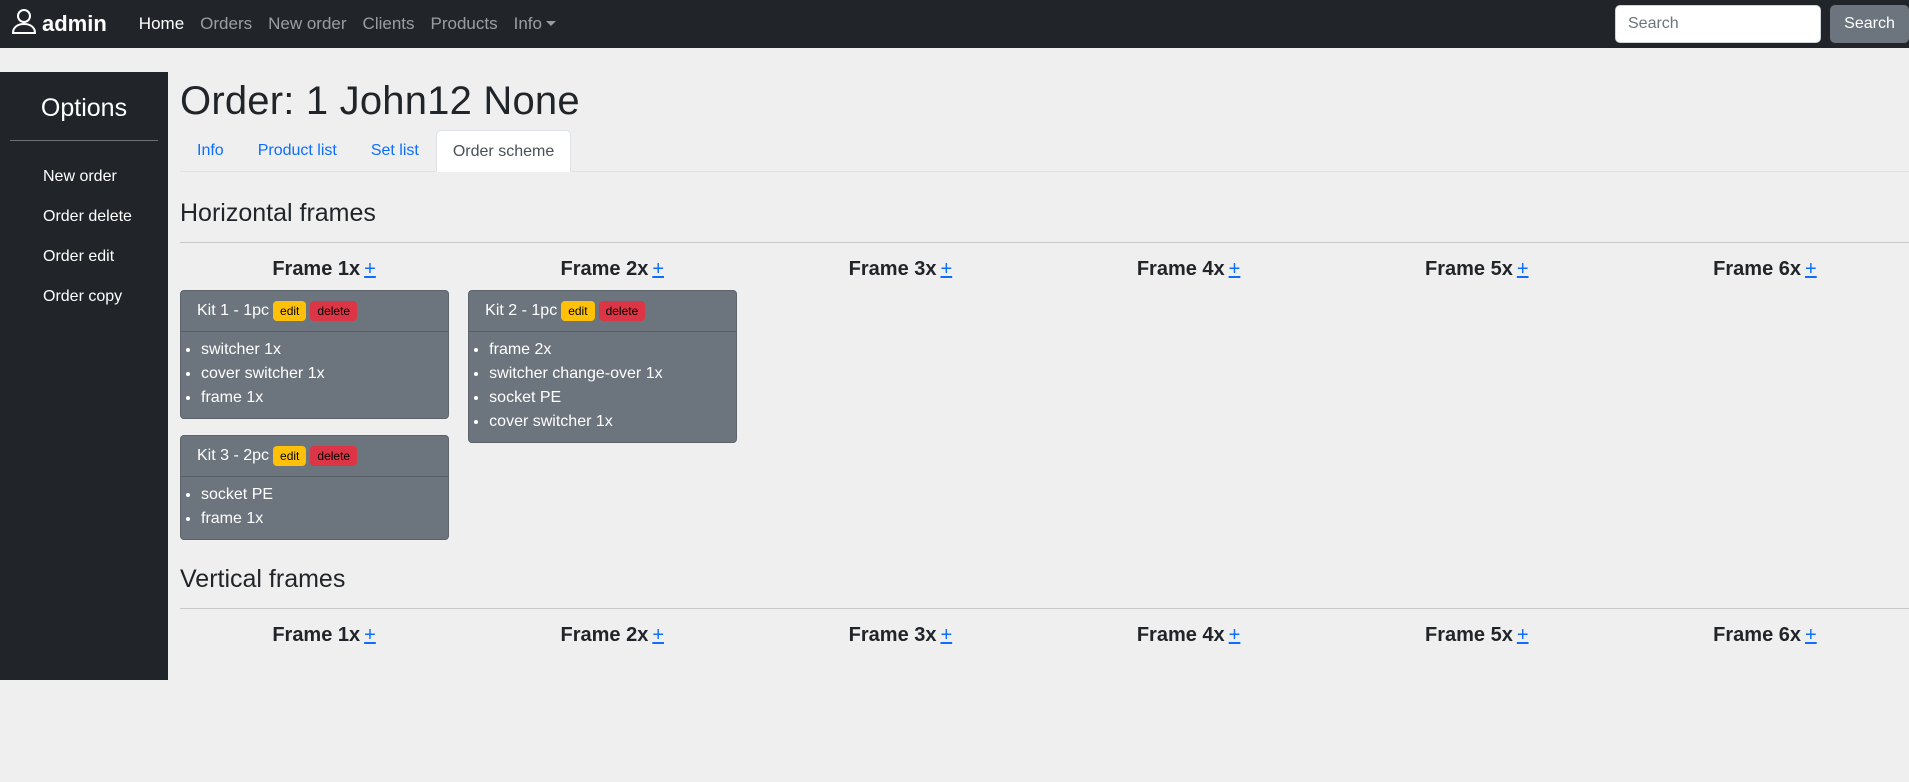 This screenshot has width=1909, height=782. I want to click on nav-home: Home, so click(161, 24).